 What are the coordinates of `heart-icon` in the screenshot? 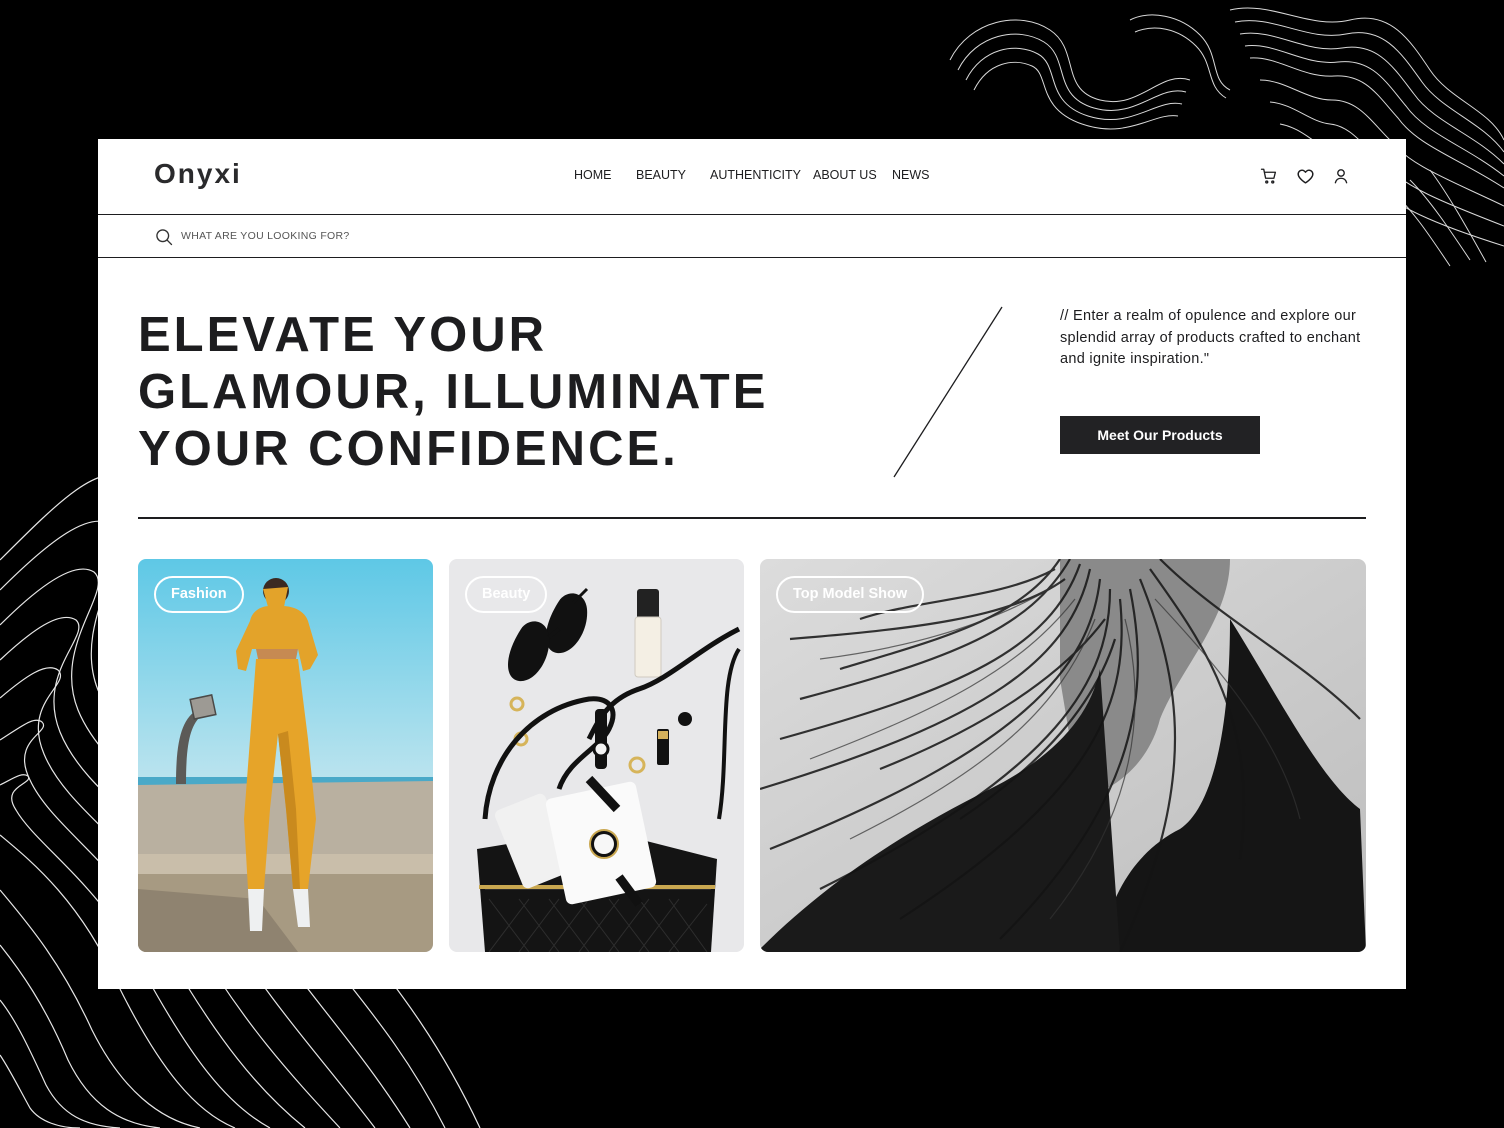 It's located at (1305, 176).